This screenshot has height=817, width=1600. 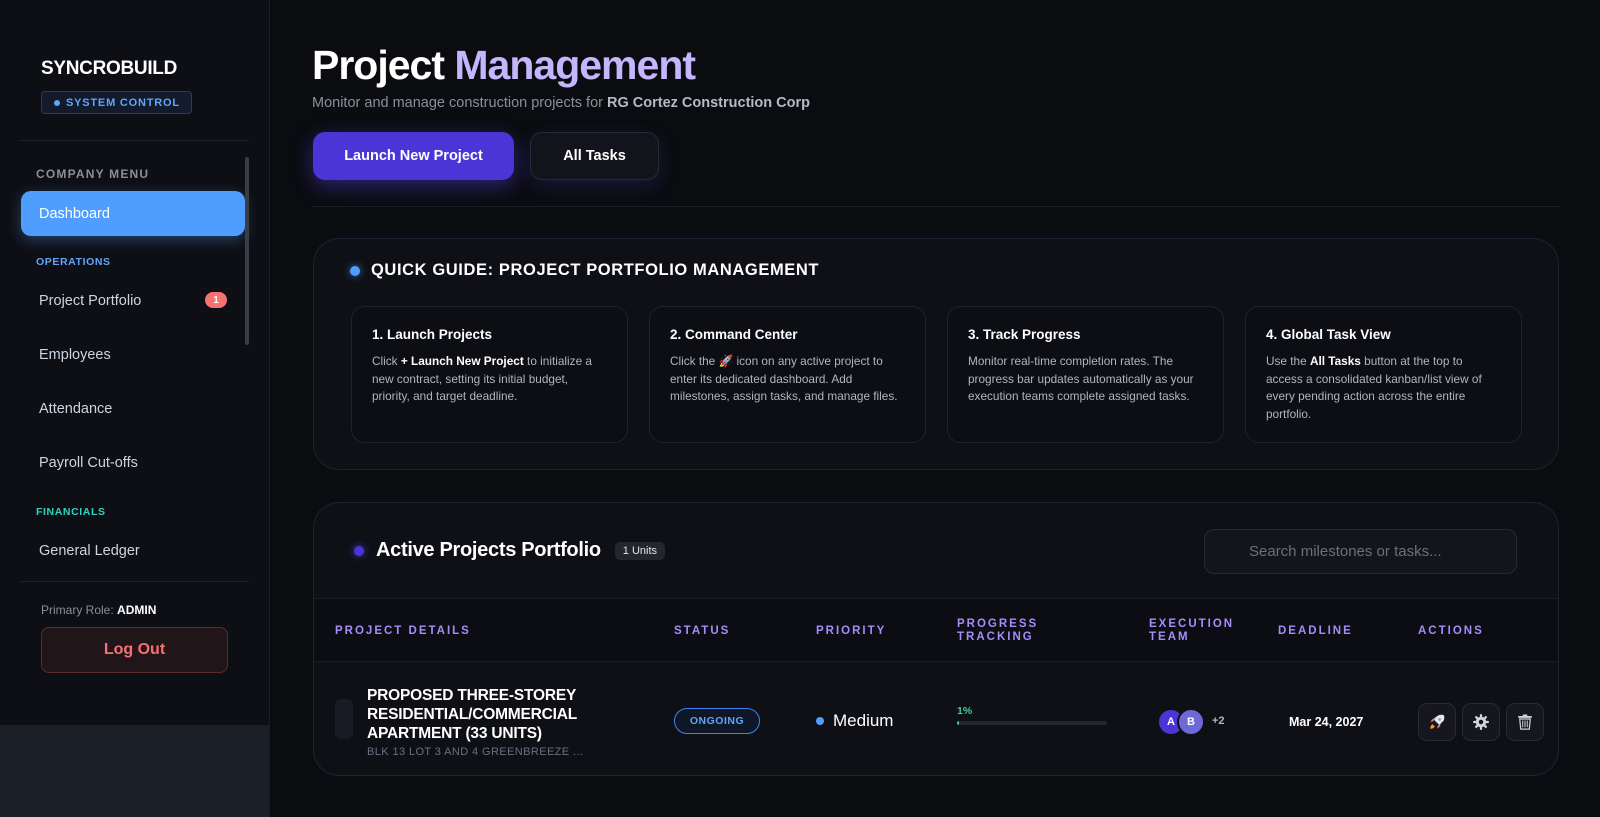 What do you see at coordinates (1315, 631) in the screenshot?
I see `column-header-deadline: DEADLINE` at bounding box center [1315, 631].